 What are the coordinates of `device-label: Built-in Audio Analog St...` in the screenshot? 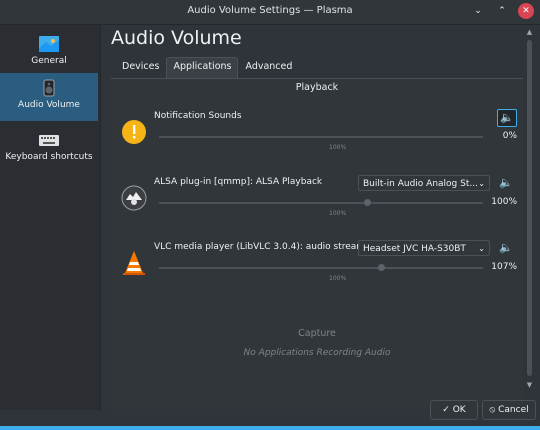 It's located at (420, 184).